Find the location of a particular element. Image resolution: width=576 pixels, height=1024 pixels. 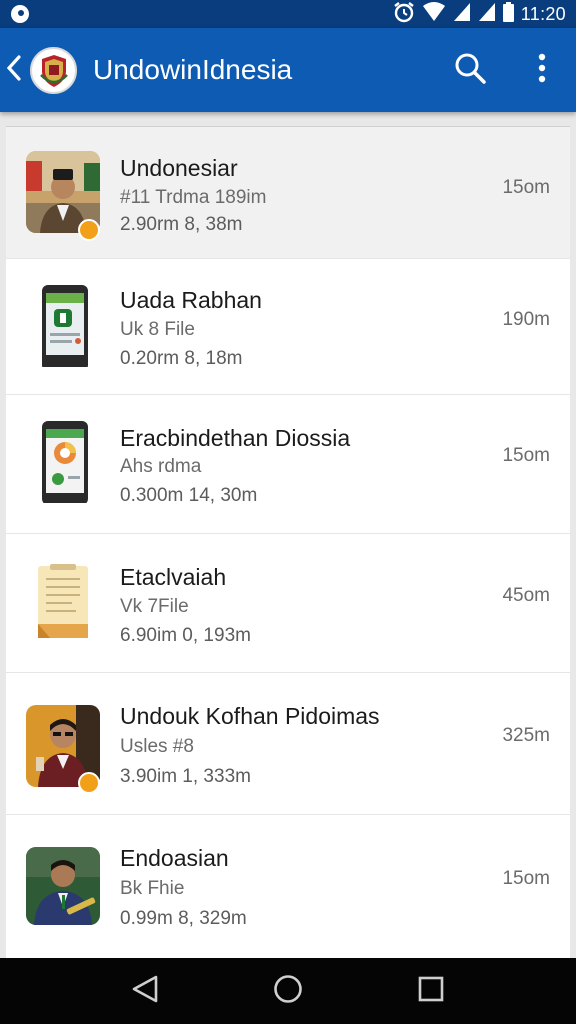

more-vert-icon is located at coordinates (542, 70).